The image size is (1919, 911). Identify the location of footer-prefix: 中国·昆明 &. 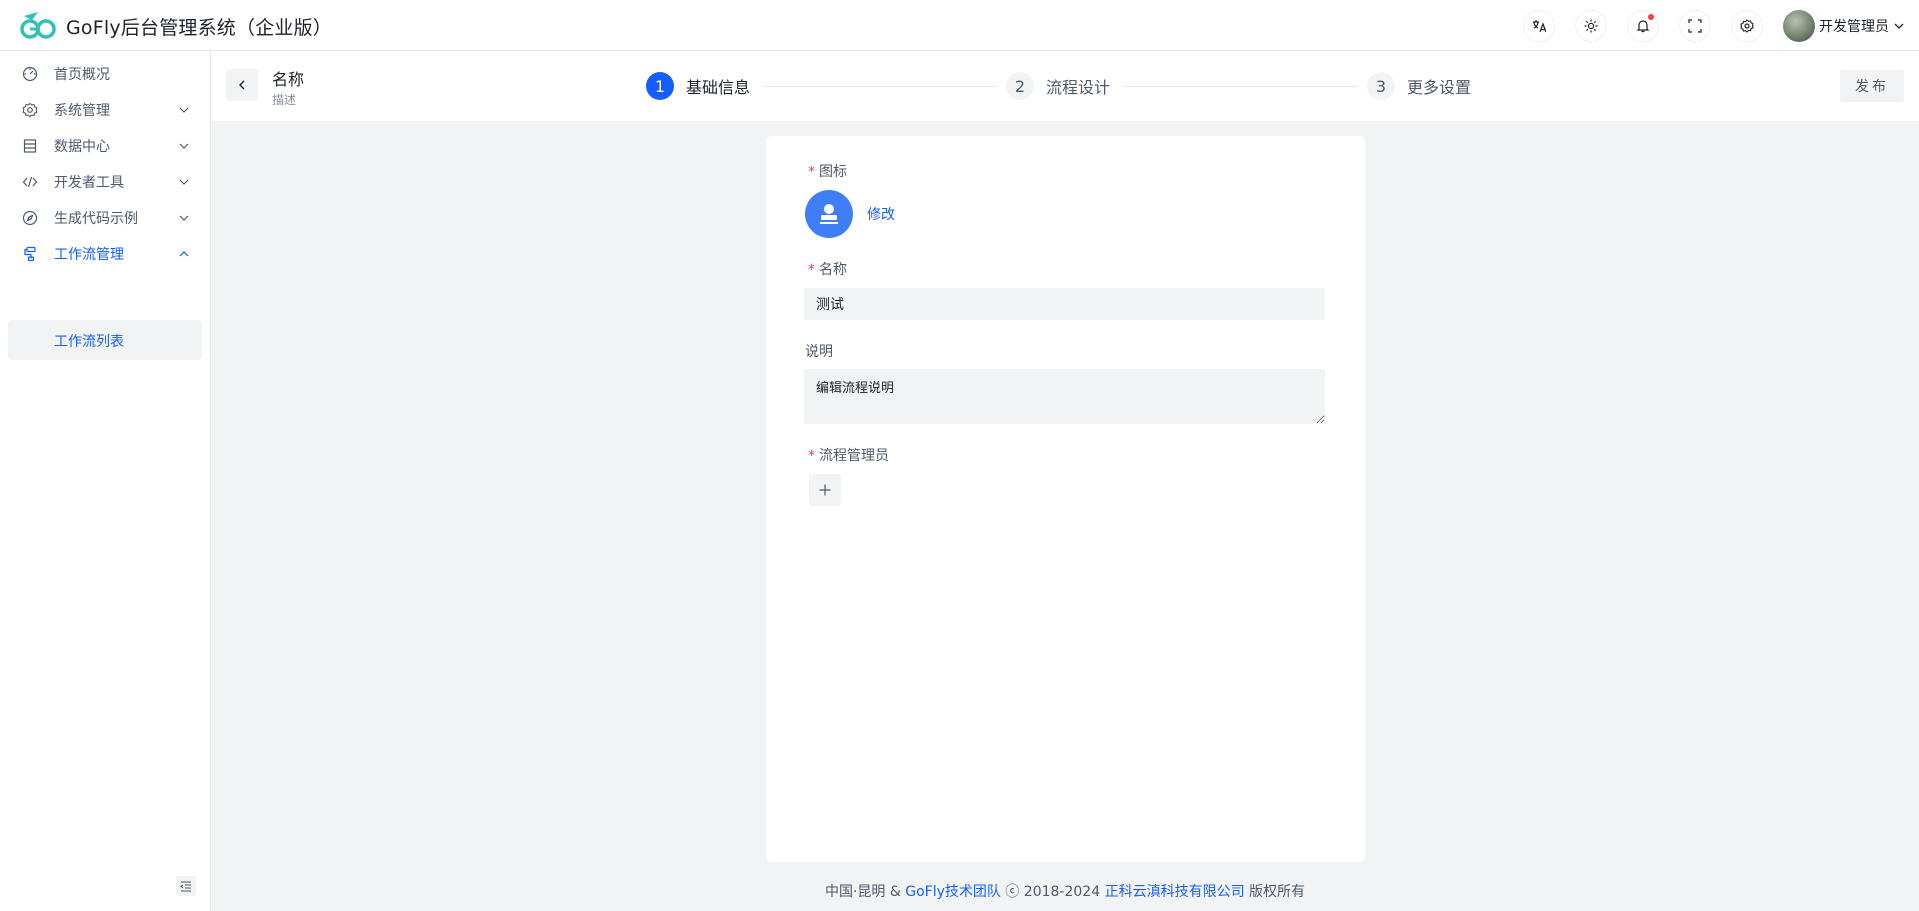
(865, 892).